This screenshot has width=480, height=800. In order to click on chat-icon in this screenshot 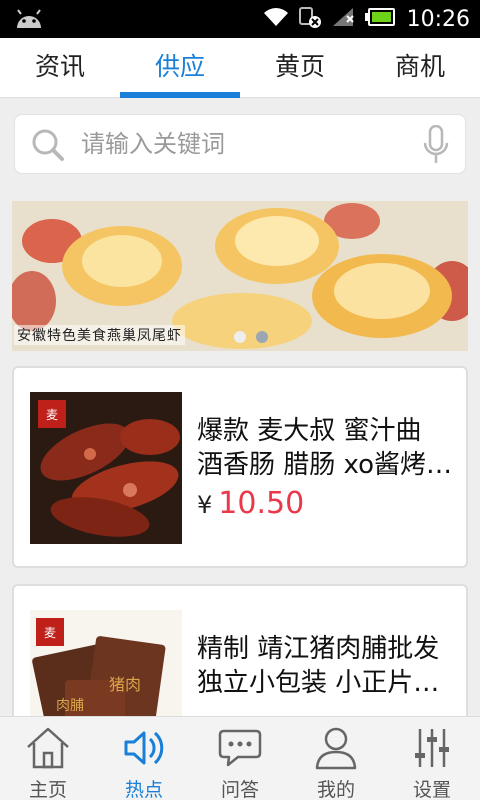, I will do `click(240, 748)`.